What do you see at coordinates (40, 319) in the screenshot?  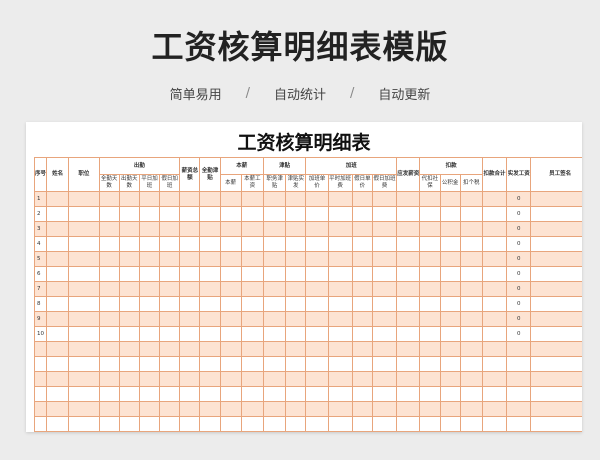 I see `row-seq-cell: 9` at bounding box center [40, 319].